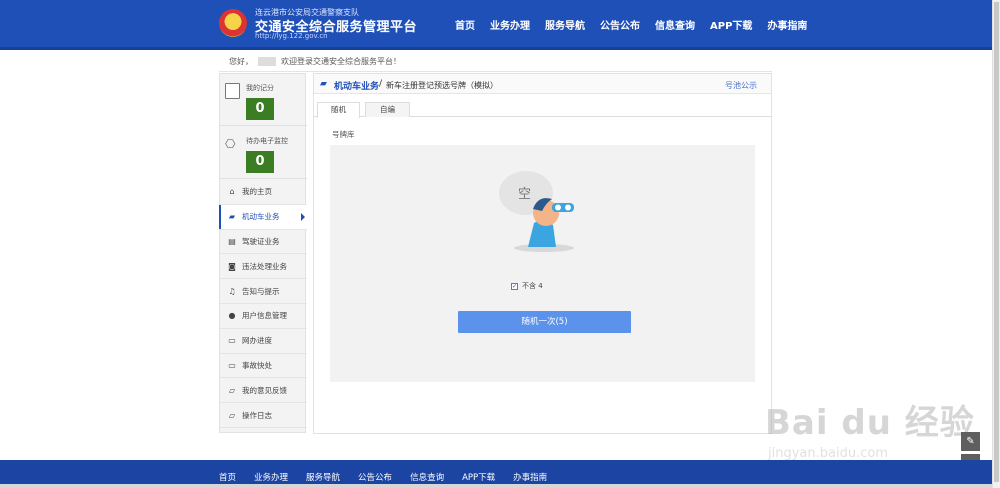  I want to click on sidebar-item-violation: ◙ 违法处理业务, so click(263, 267).